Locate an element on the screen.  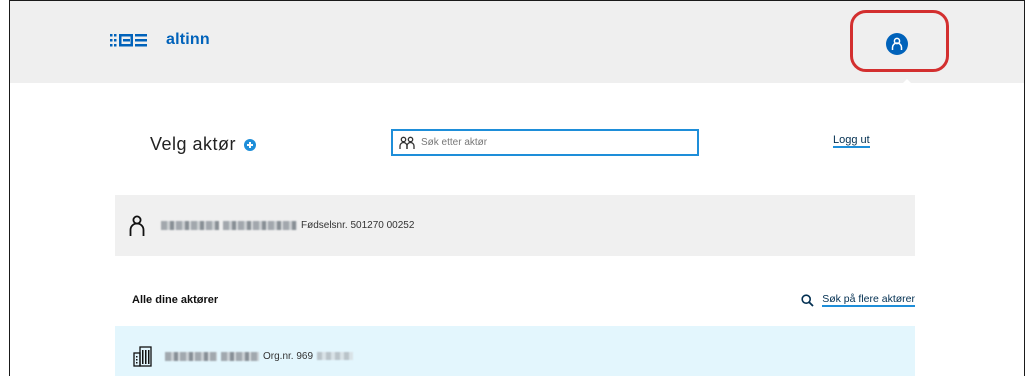
add-circle-icon is located at coordinates (250, 144).